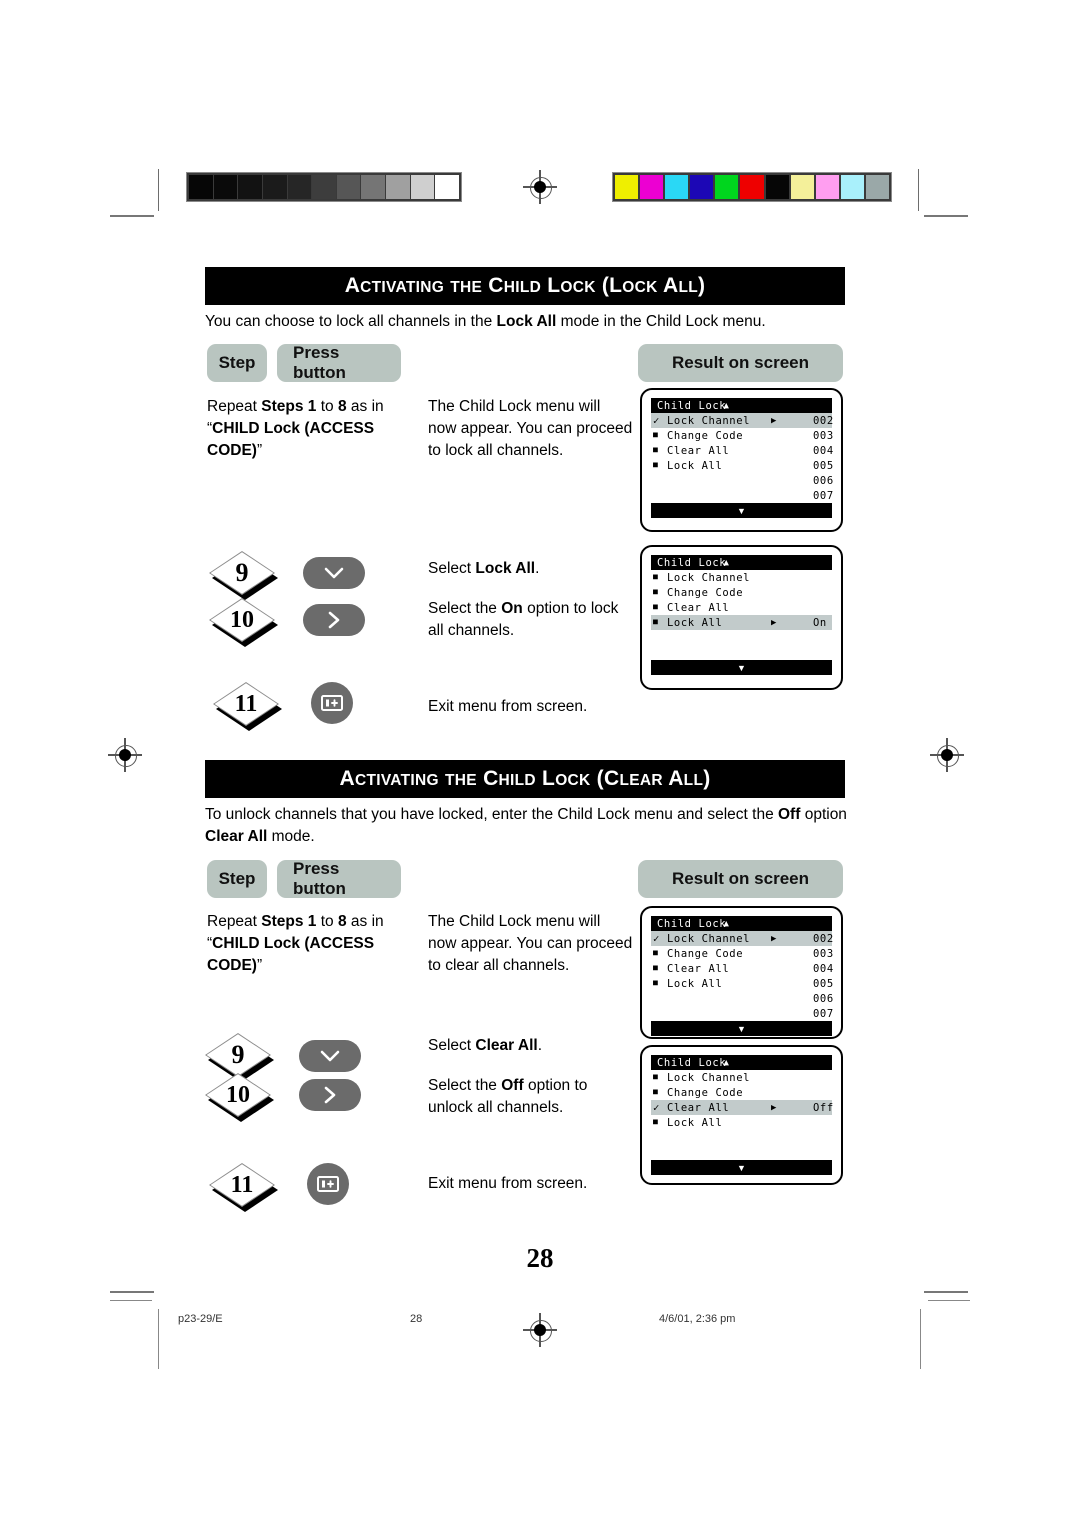 Image resolution: width=1080 pixels, height=1528 pixels. I want to click on osd-channel-number-4b: 005, so click(823, 983).